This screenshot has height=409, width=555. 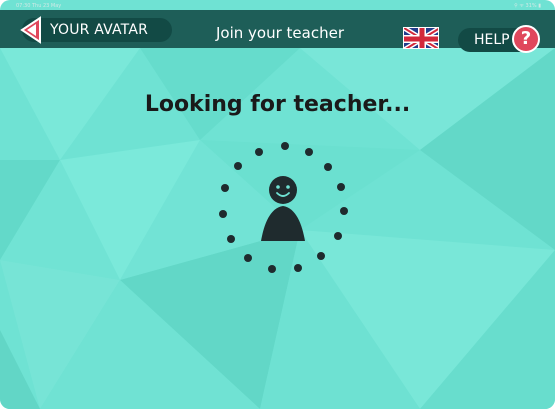 I want to click on loading-spinner, so click(x=283, y=207).